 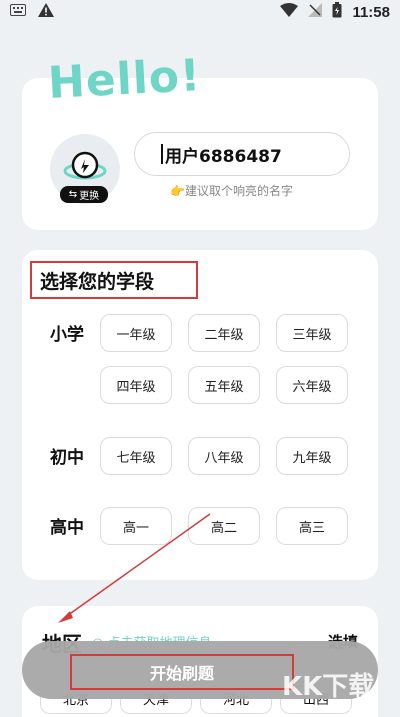 I want to click on grade-option: 高二, so click(x=224, y=526).